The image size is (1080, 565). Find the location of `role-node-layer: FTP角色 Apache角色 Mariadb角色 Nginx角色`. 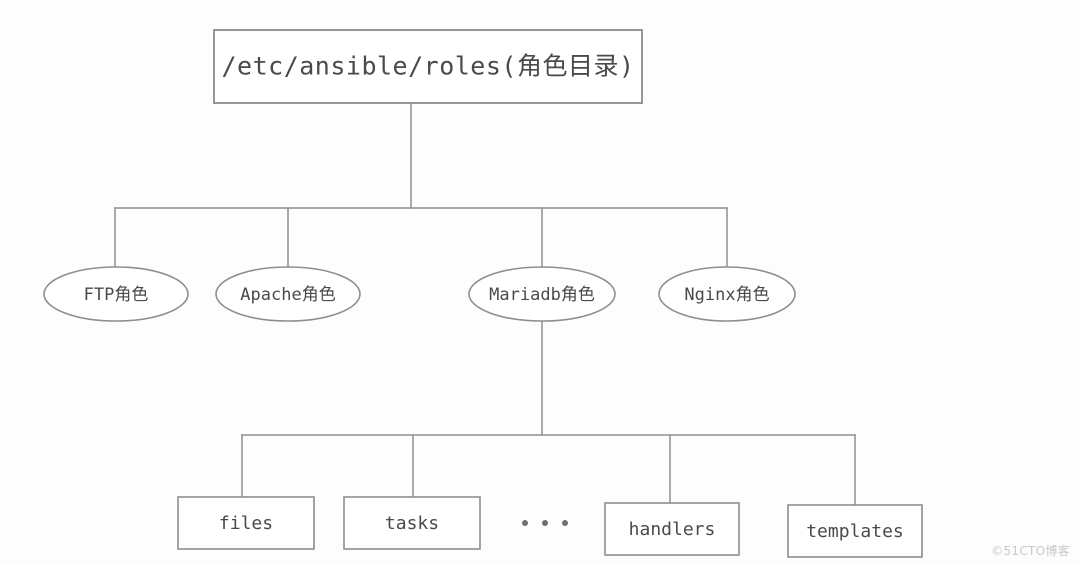

role-node-layer: FTP角色 Apache角色 Mariadb角色 Nginx角色 is located at coordinates (419, 294).